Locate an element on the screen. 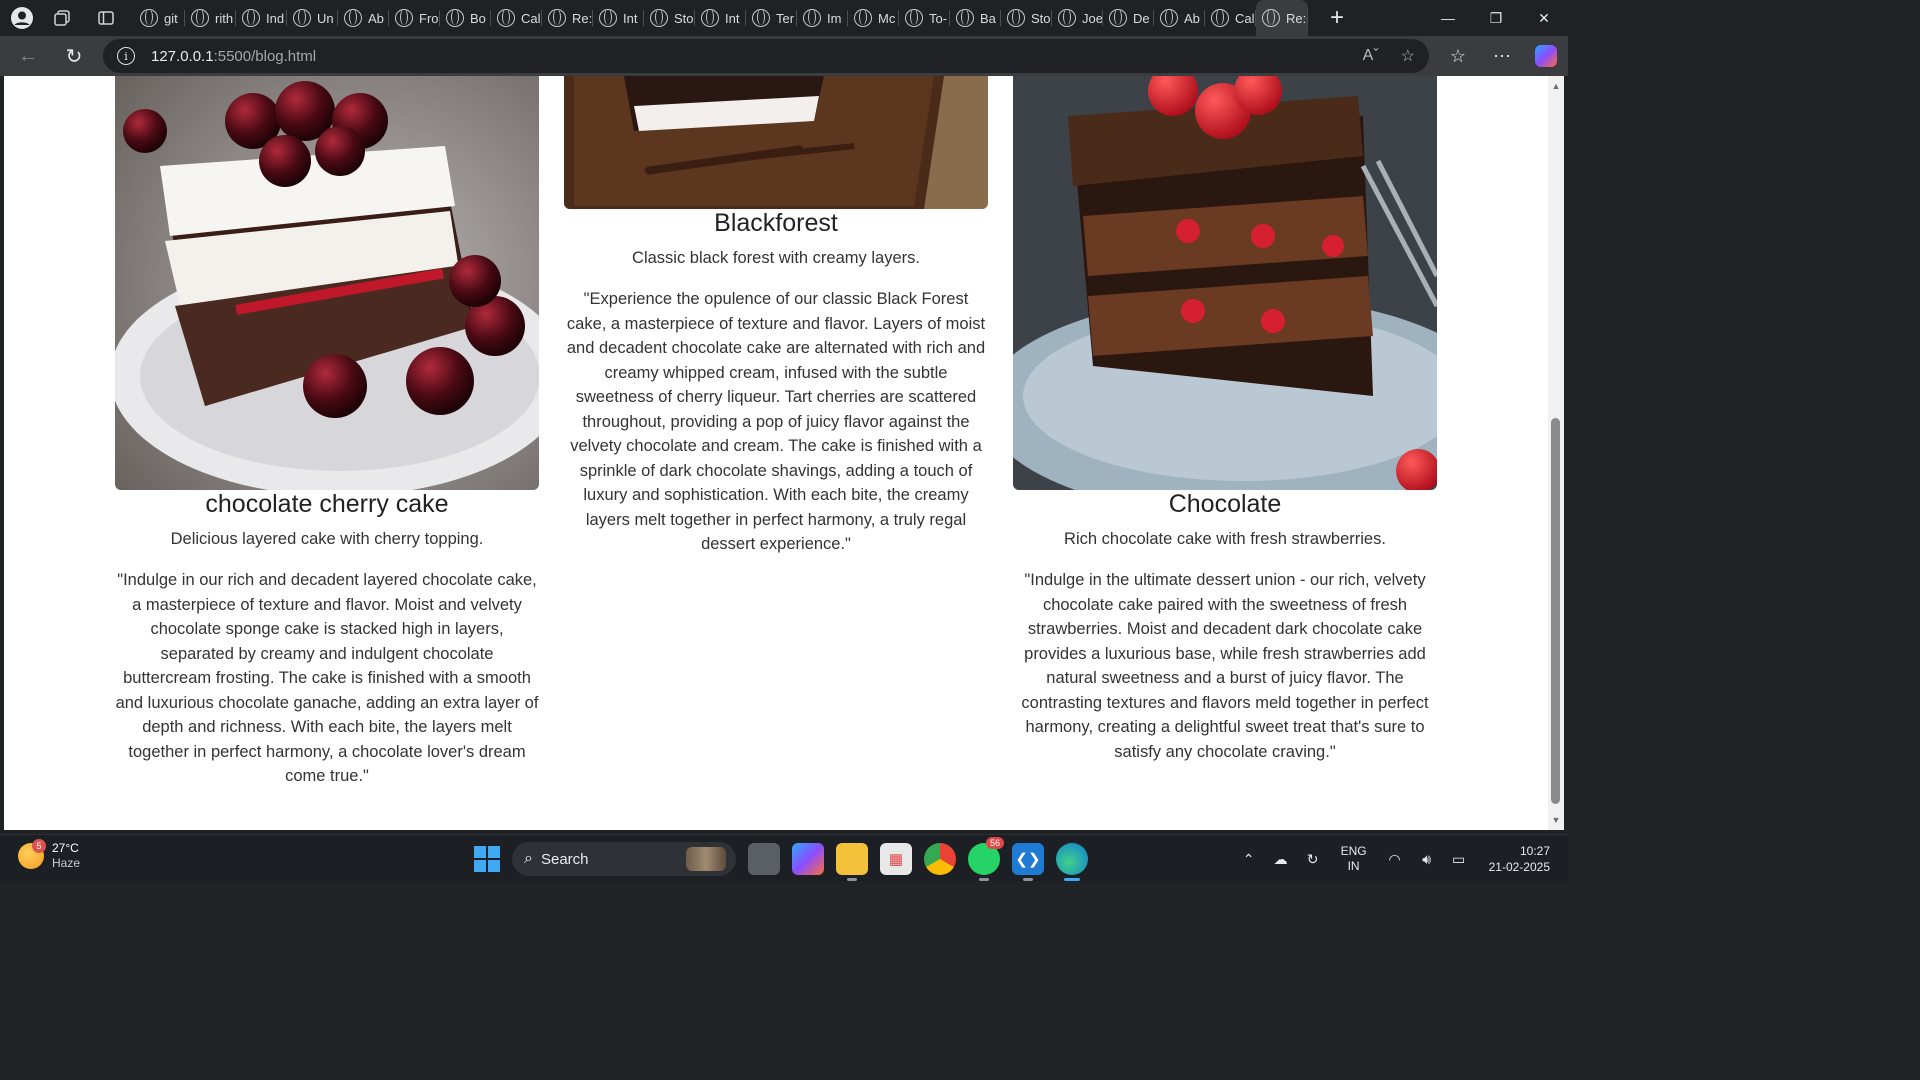 The width and height of the screenshot is (1920, 1080). microsoft-store-icon: ▦ is located at coordinates (896, 859).